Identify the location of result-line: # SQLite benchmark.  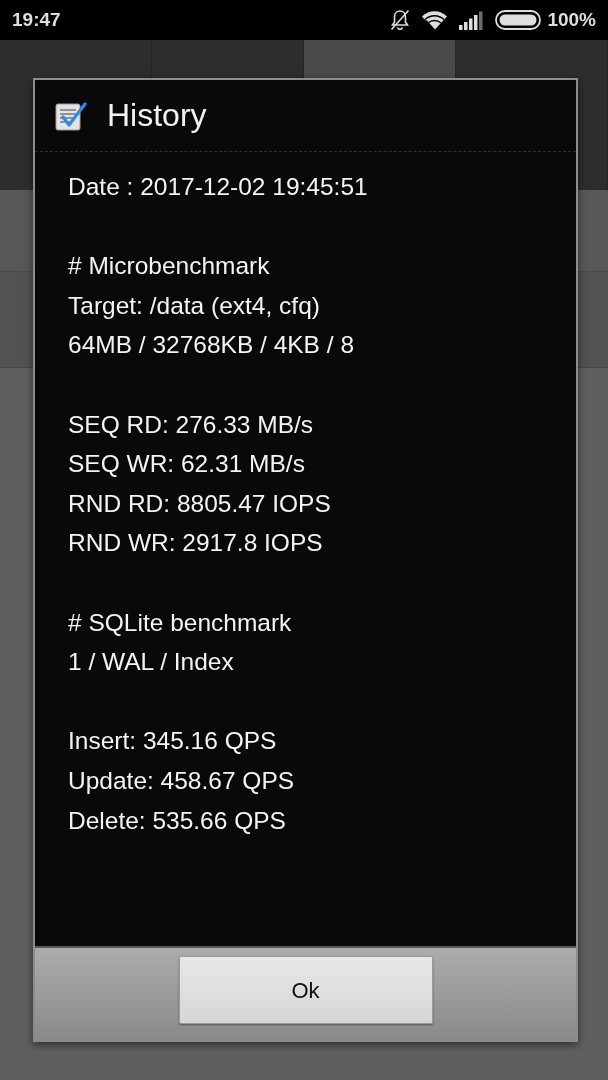
(180, 622).